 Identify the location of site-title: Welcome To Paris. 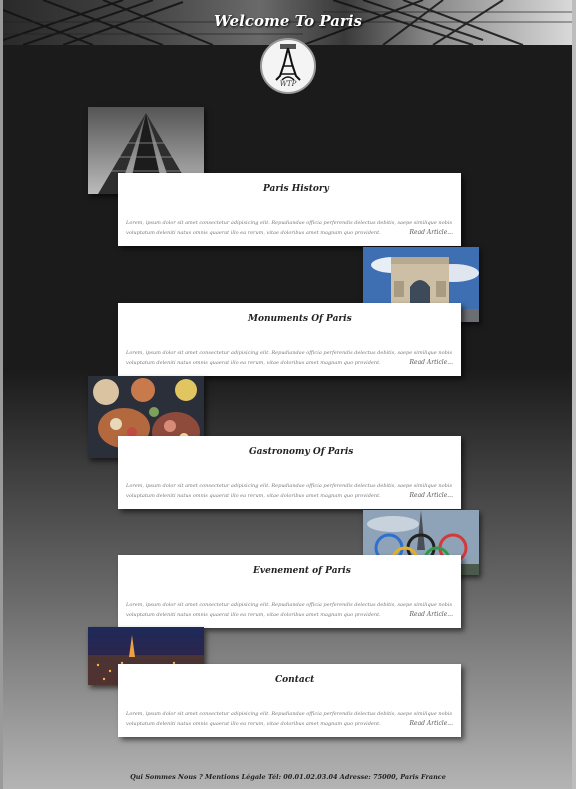
(288, 21).